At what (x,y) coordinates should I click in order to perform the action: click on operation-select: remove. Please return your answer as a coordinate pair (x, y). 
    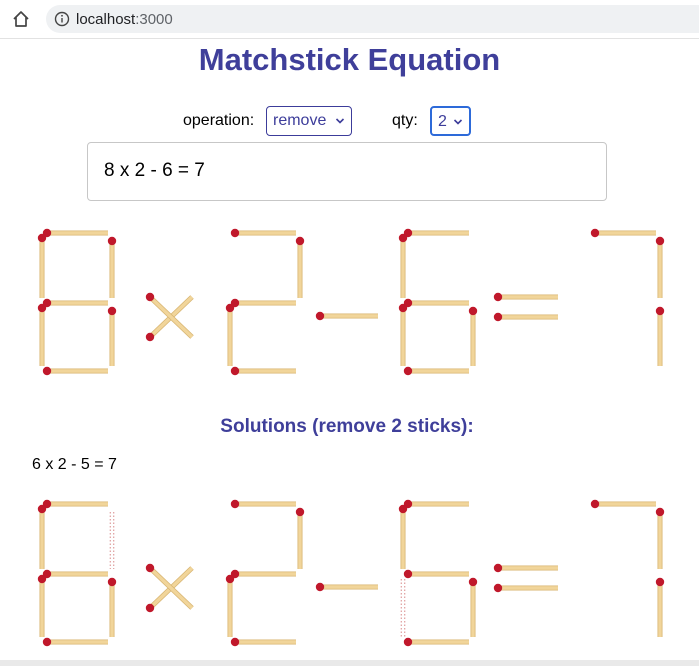
    Looking at the image, I should click on (309, 121).